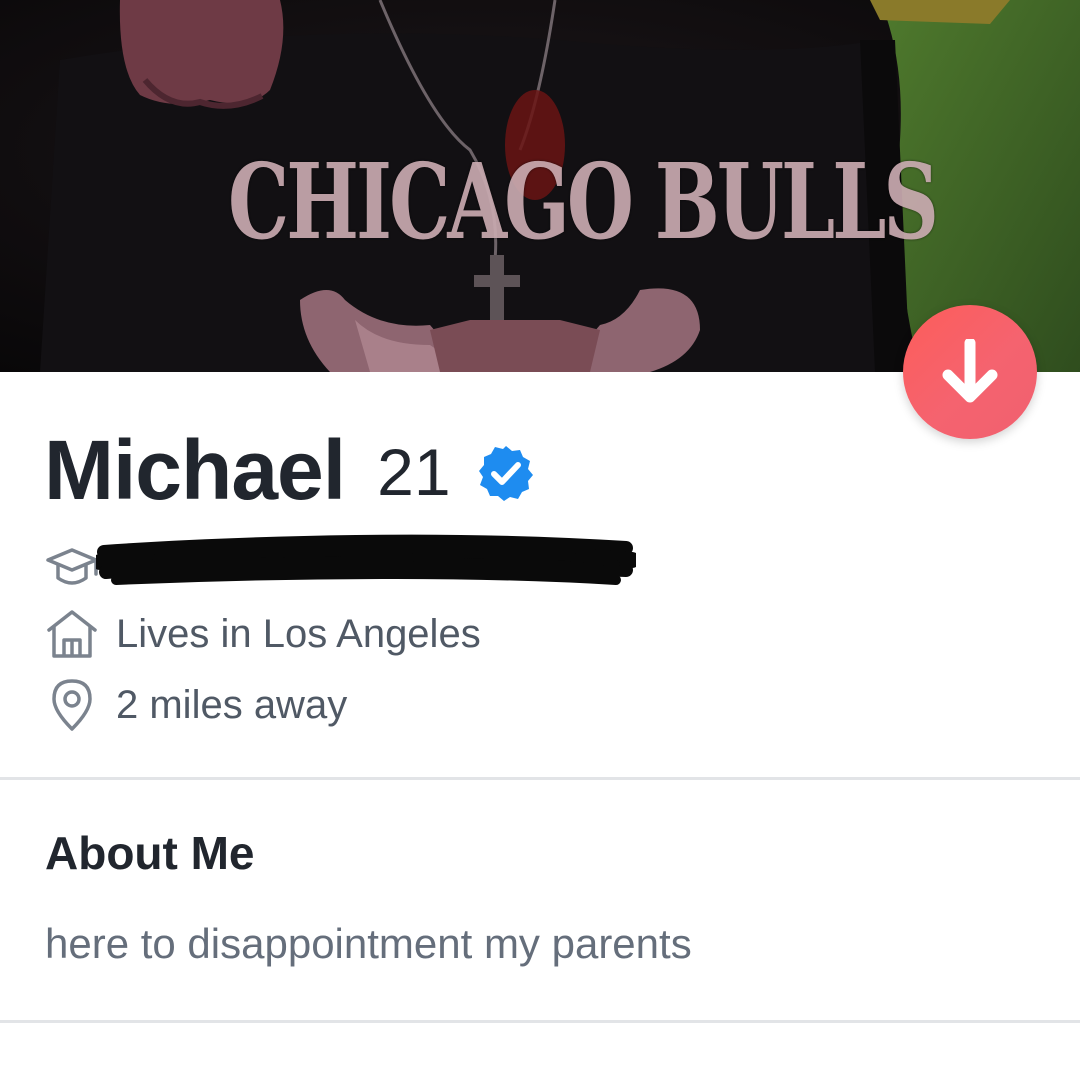 This screenshot has width=1080, height=1071. Describe the element at coordinates (368, 943) in the screenshot. I see `about-bio: here to disappointment my parents` at that location.